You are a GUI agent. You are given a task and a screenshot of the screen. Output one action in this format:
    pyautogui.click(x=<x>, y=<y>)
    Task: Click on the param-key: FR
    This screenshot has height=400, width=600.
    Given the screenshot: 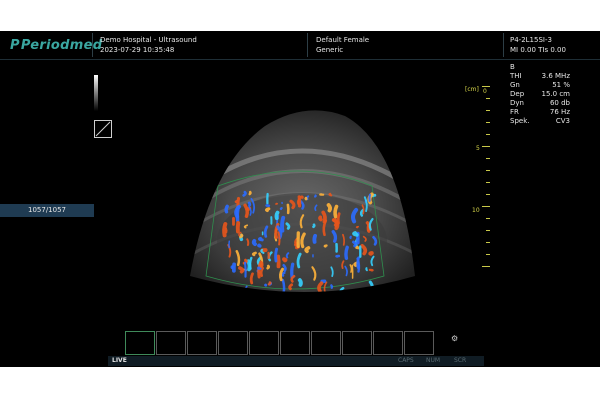 What is the action you would take?
    pyautogui.click(x=514, y=112)
    